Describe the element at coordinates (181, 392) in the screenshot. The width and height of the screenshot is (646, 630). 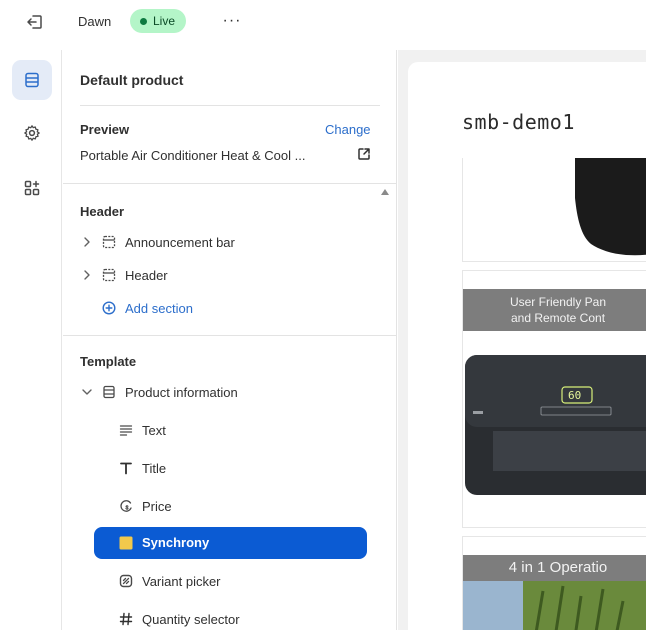
I see `section-label: Product information` at that location.